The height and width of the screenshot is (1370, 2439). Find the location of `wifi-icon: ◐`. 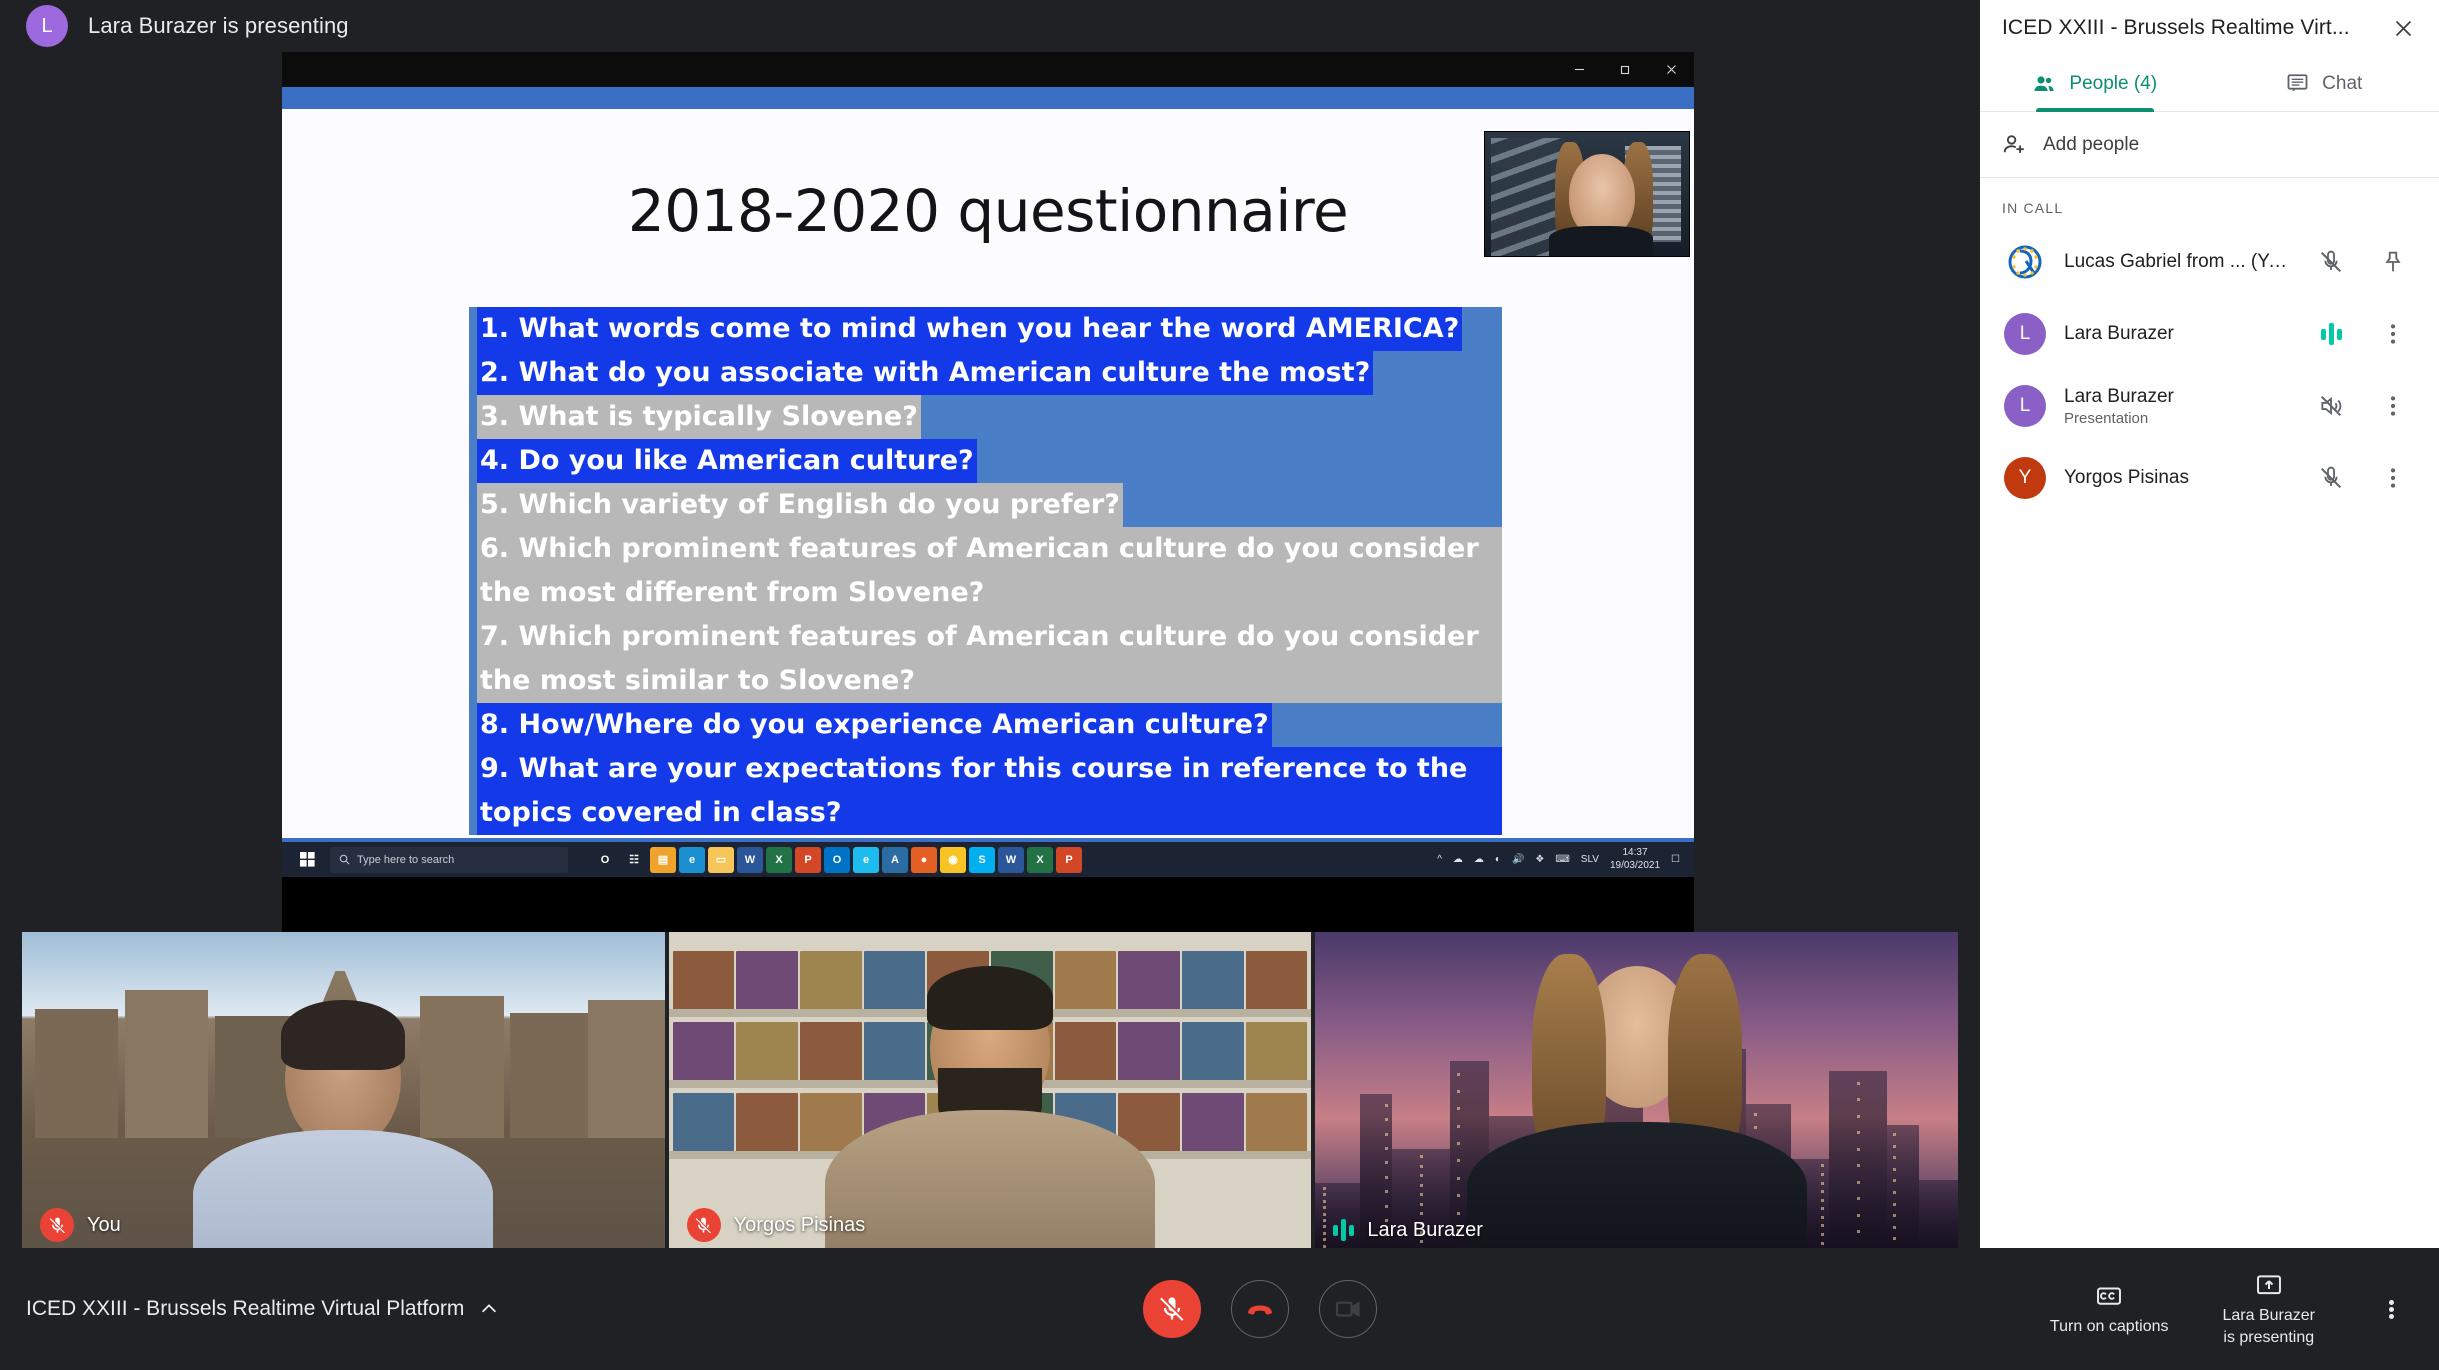

wifi-icon: ◐ is located at coordinates (1498, 859).